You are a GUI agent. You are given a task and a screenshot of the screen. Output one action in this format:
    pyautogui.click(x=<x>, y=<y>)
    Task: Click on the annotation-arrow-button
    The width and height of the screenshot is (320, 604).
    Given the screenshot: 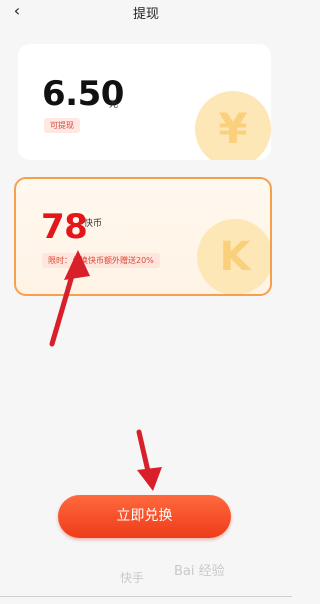 What is the action you would take?
    pyautogui.click(x=149, y=460)
    